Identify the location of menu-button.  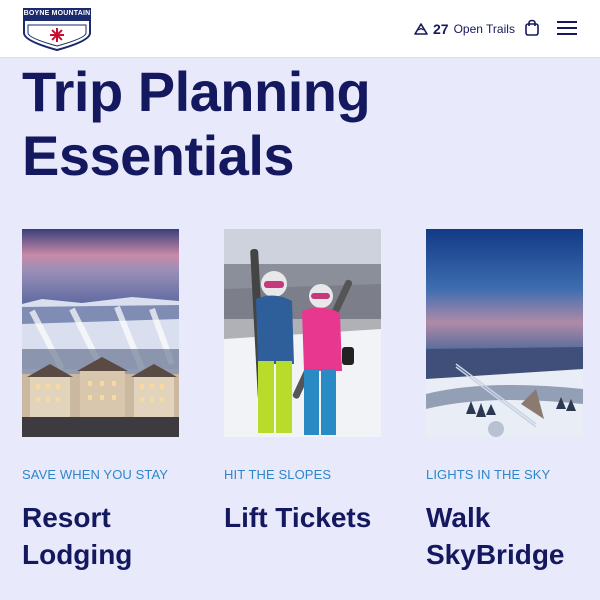
(567, 28).